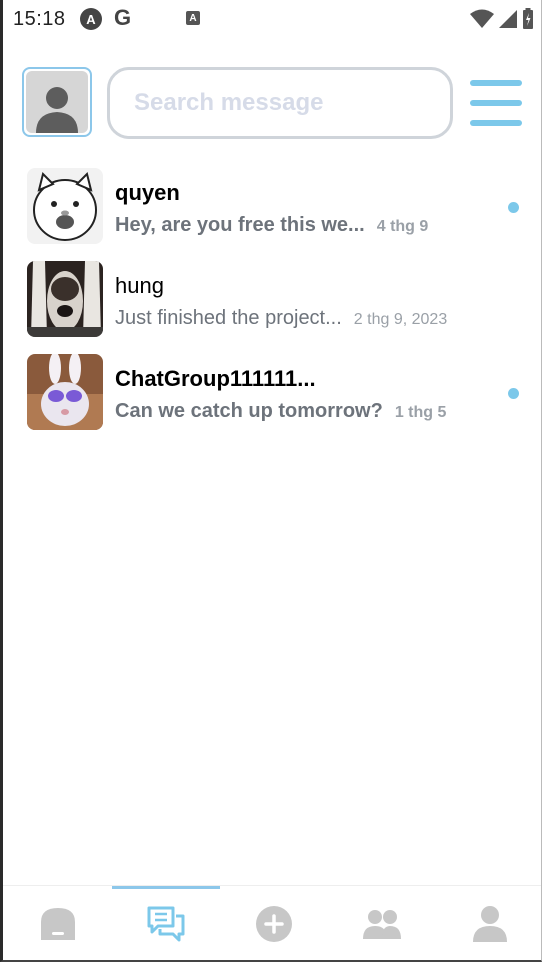 Image resolution: width=542 pixels, height=962 pixels. I want to click on tab-home, so click(58, 923).